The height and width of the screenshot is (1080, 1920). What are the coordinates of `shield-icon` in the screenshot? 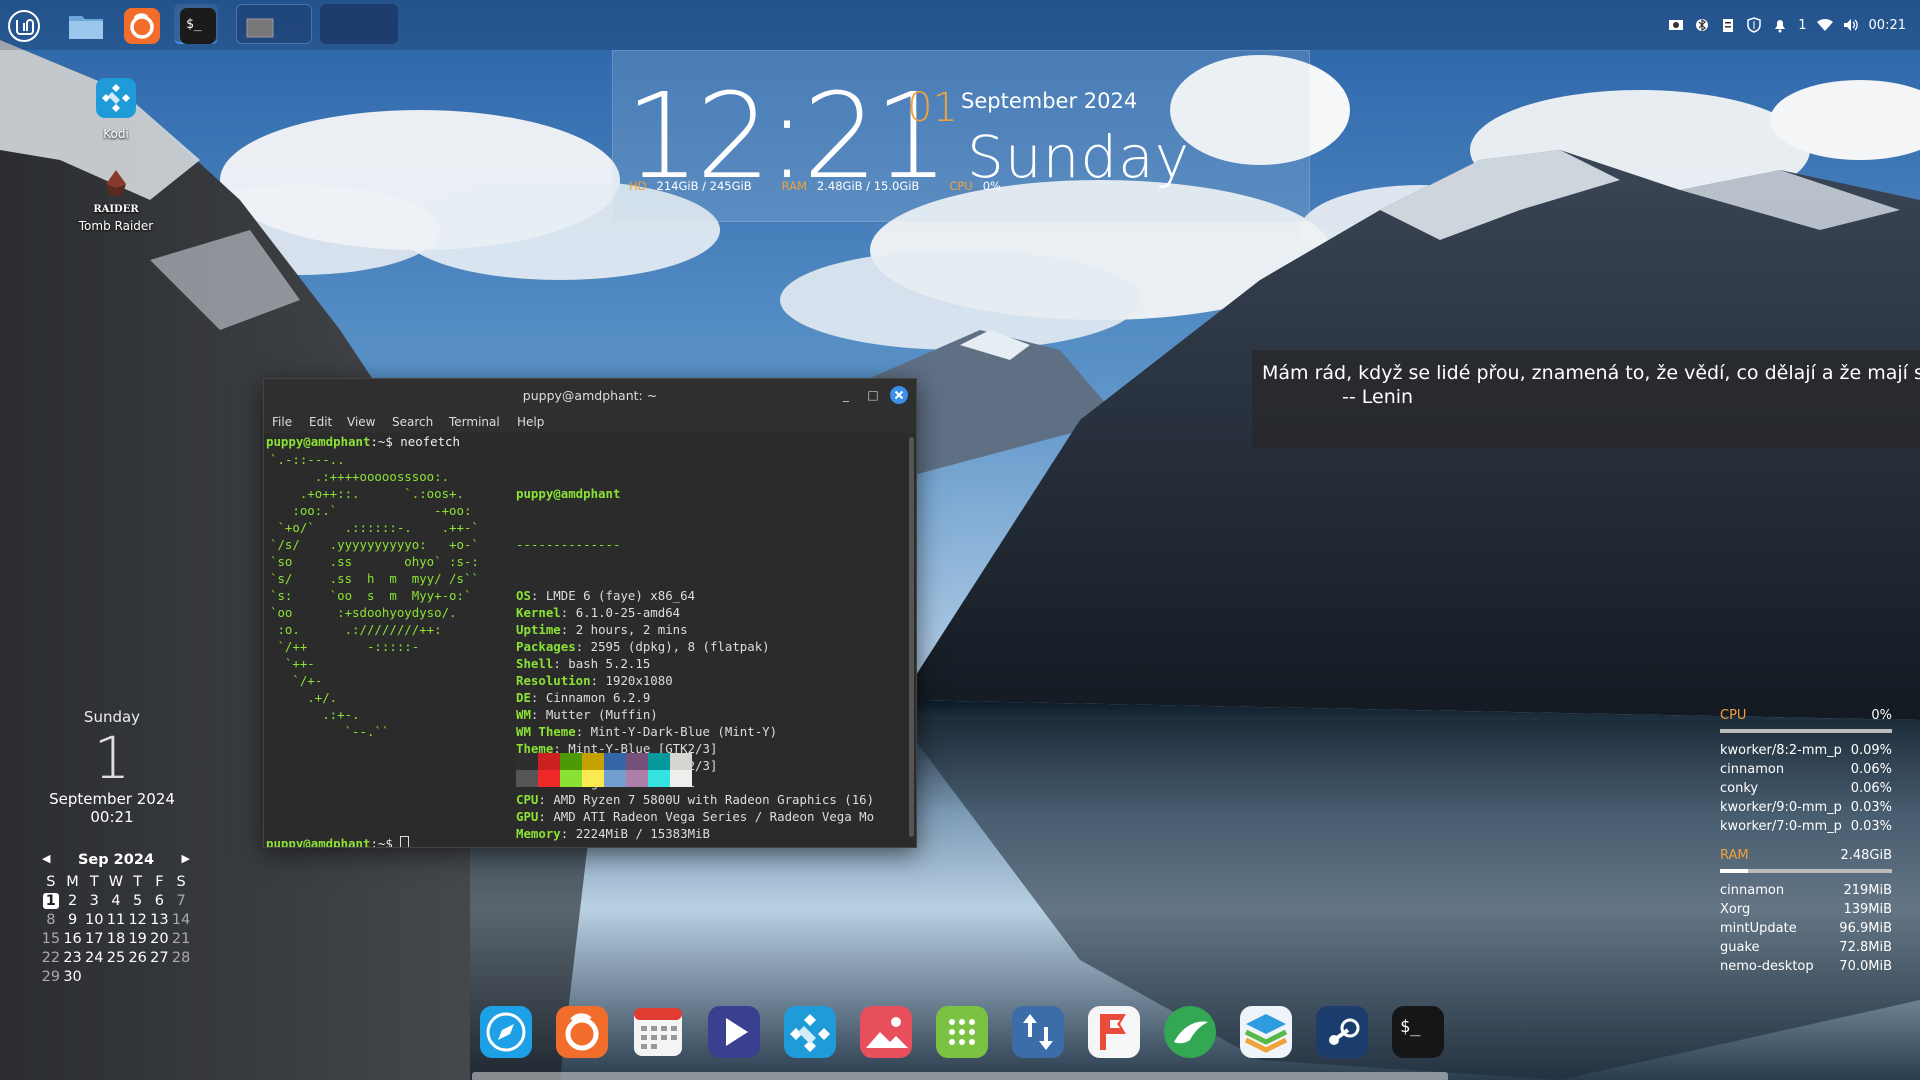 It's located at (1754, 25).